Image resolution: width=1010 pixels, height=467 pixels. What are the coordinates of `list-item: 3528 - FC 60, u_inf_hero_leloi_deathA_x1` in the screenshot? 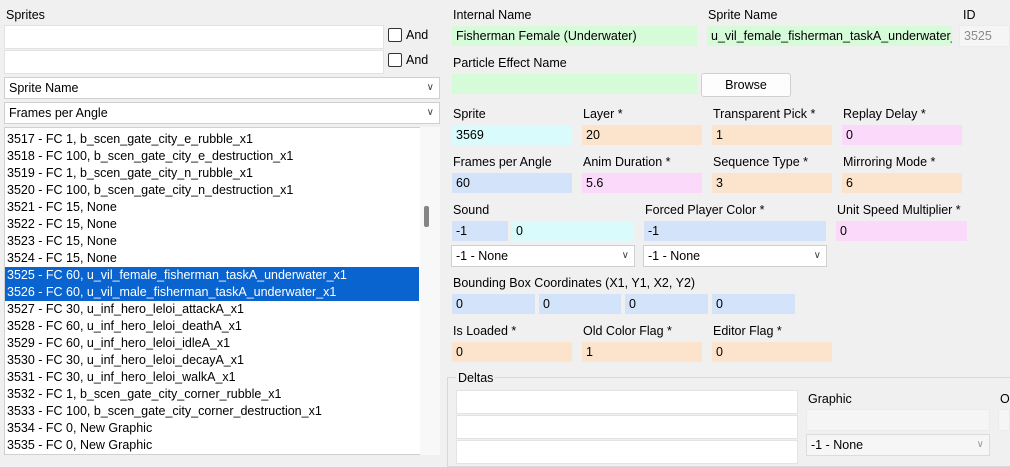 It's located at (212, 326).